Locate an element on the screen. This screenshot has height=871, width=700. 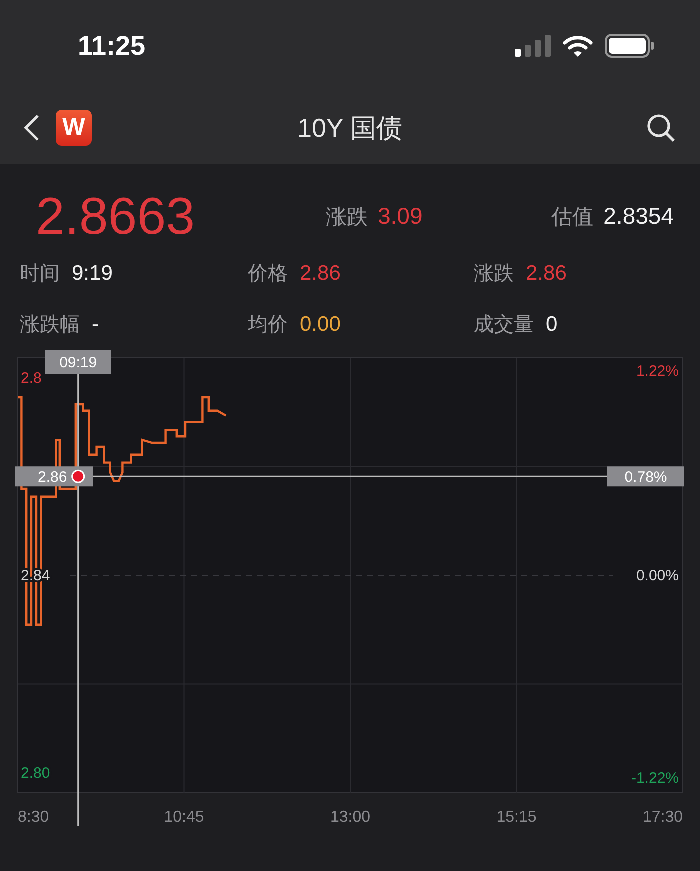
time-axis-label: 10:45 is located at coordinates (184, 817).